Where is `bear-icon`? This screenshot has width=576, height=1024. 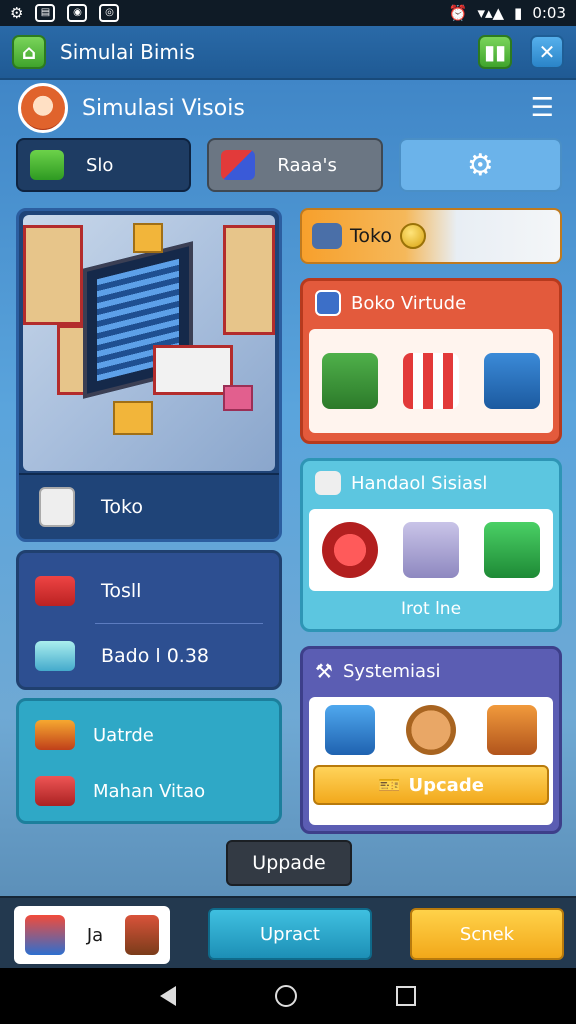
bear-icon is located at coordinates (430, 730).